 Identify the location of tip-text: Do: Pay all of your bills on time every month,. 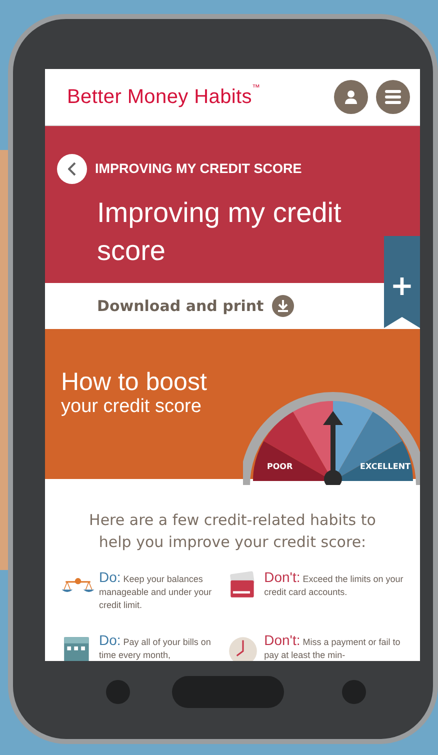
(155, 647).